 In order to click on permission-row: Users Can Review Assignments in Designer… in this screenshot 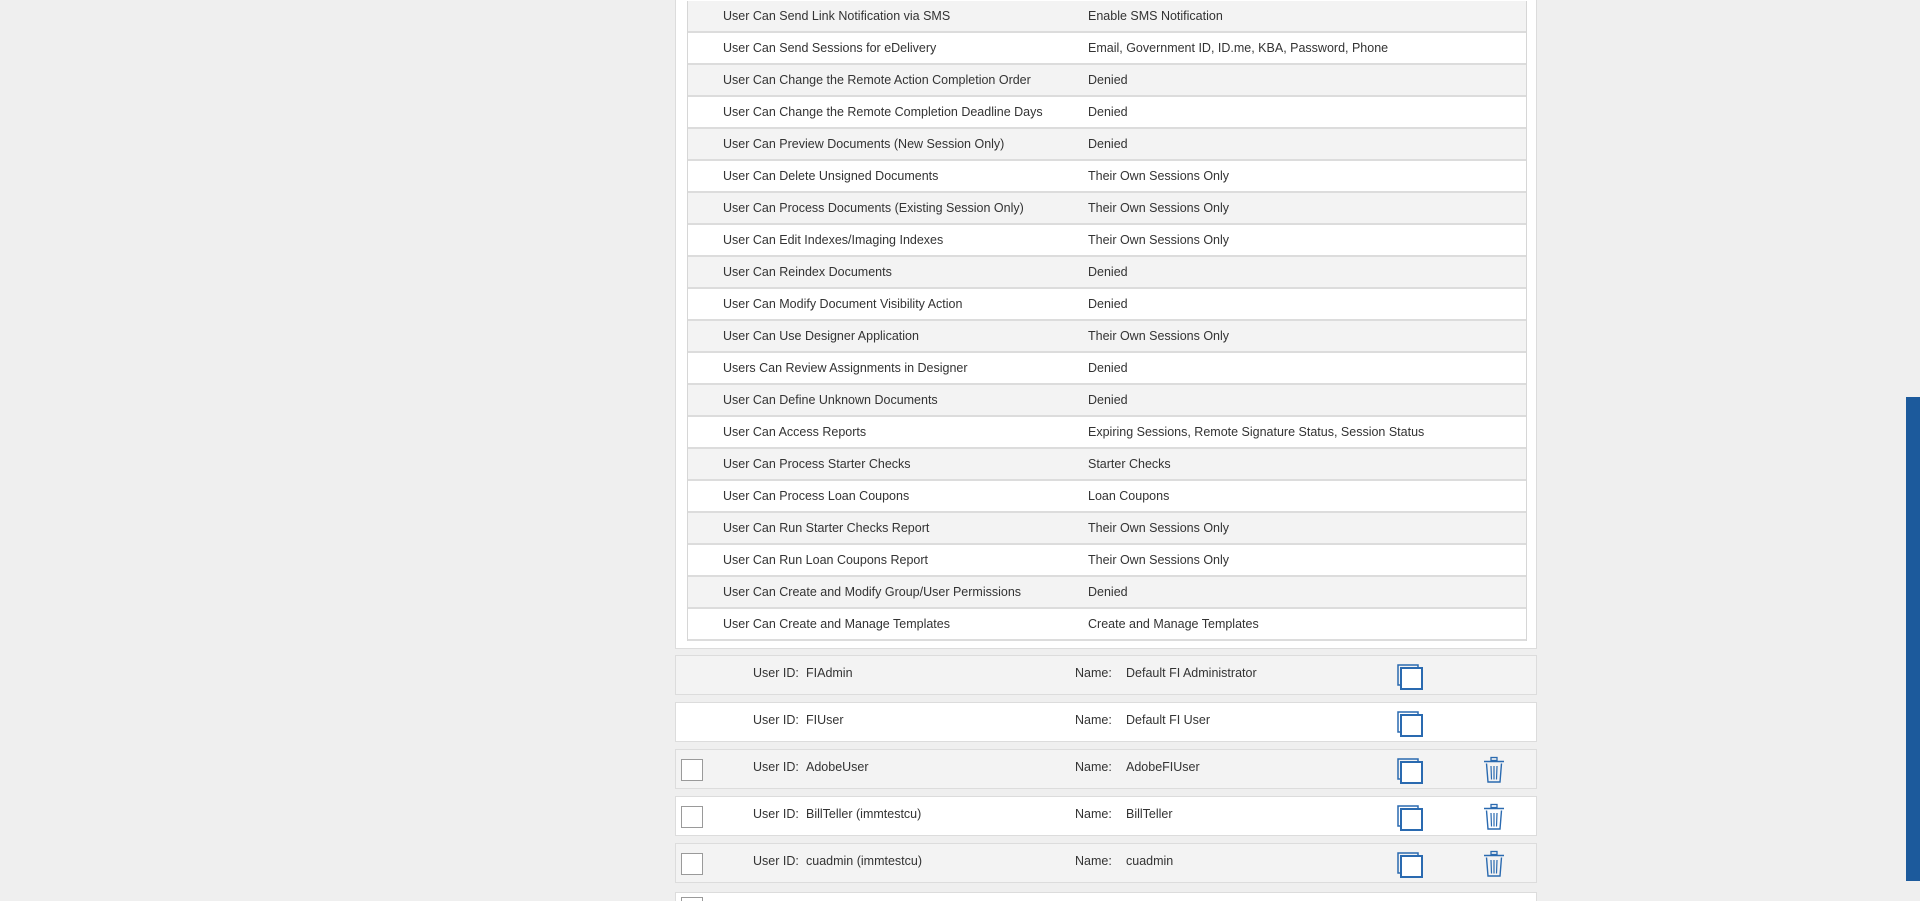, I will do `click(1107, 369)`.